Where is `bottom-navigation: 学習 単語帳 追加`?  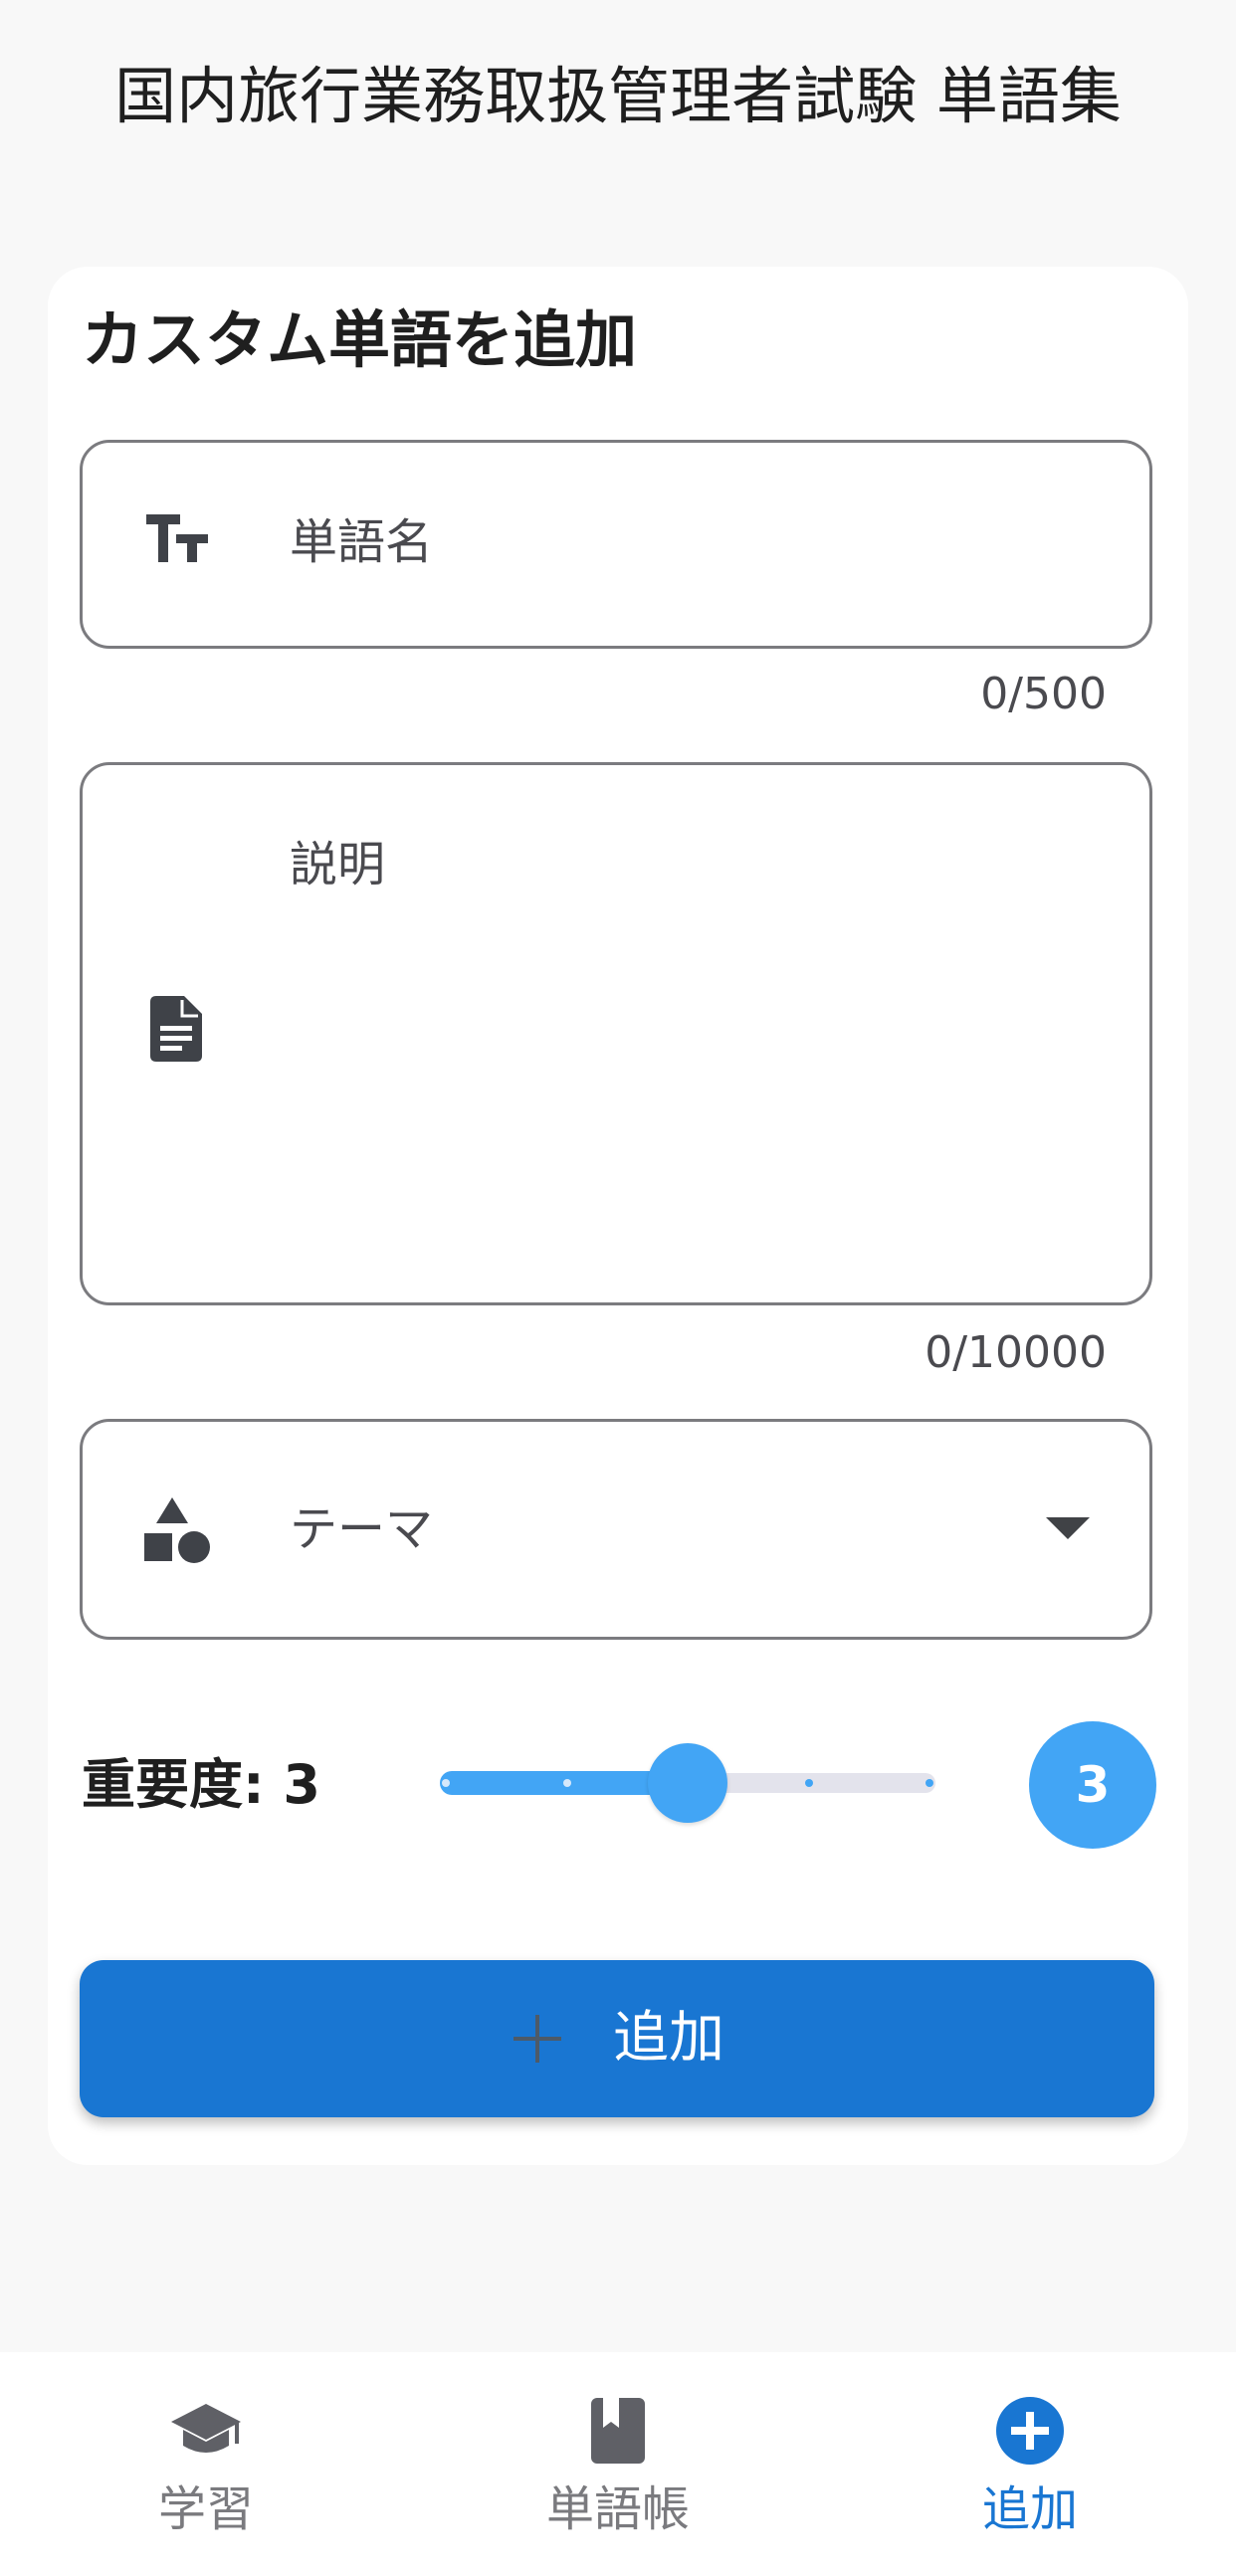 bottom-navigation: 学習 単語帳 追加 is located at coordinates (618, 2464).